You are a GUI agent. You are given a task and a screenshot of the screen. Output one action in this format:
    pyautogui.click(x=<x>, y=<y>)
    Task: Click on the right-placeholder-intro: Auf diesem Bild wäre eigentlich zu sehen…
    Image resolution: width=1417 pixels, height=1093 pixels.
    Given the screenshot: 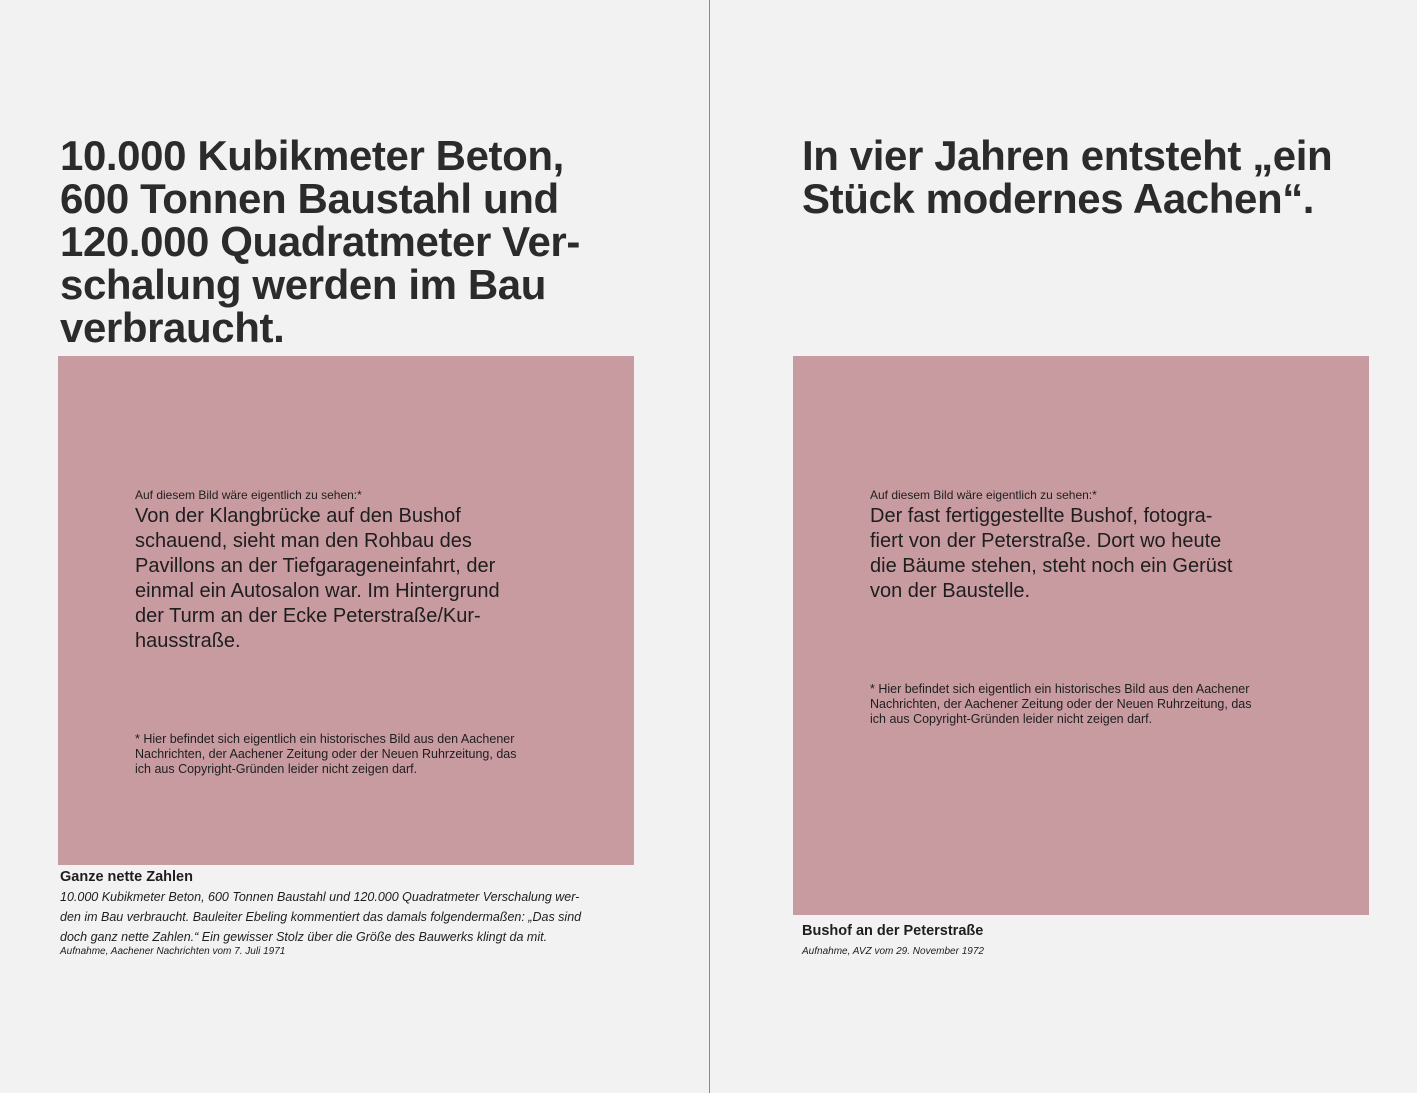 What is the action you would take?
    pyautogui.click(x=983, y=495)
    